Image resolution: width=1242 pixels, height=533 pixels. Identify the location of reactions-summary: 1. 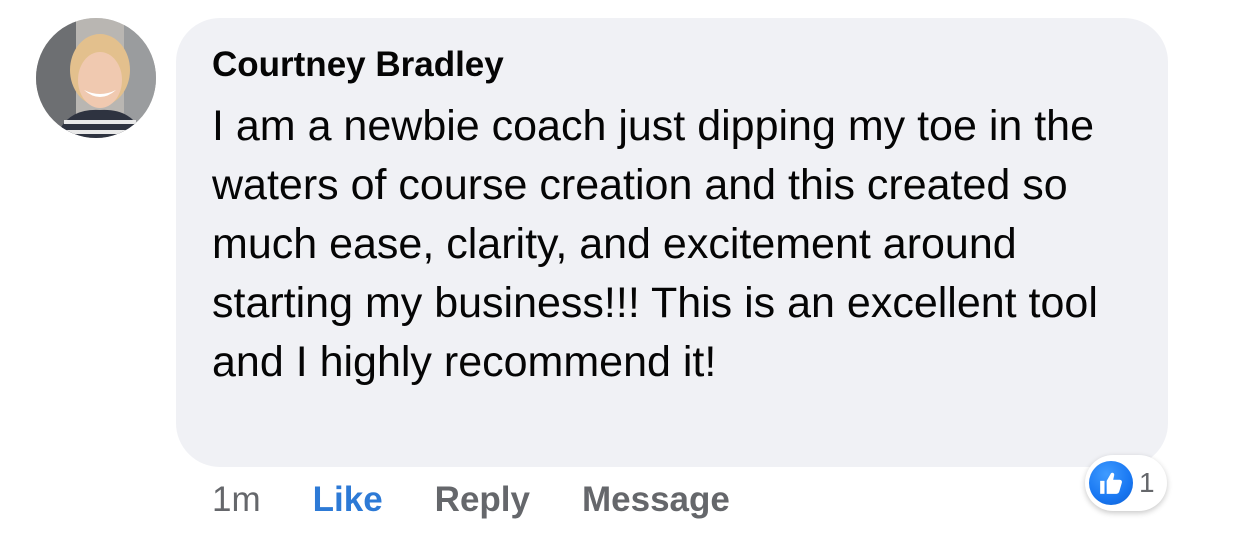
(1126, 483).